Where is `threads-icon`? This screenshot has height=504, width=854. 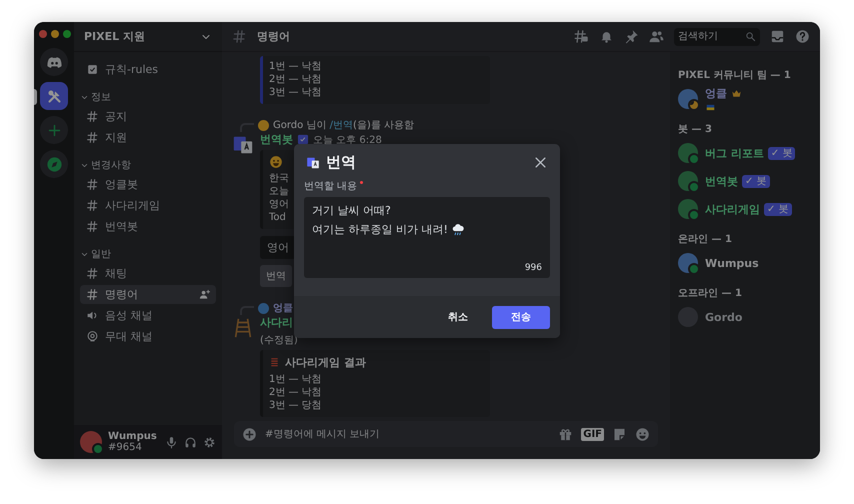 threads-icon is located at coordinates (581, 36).